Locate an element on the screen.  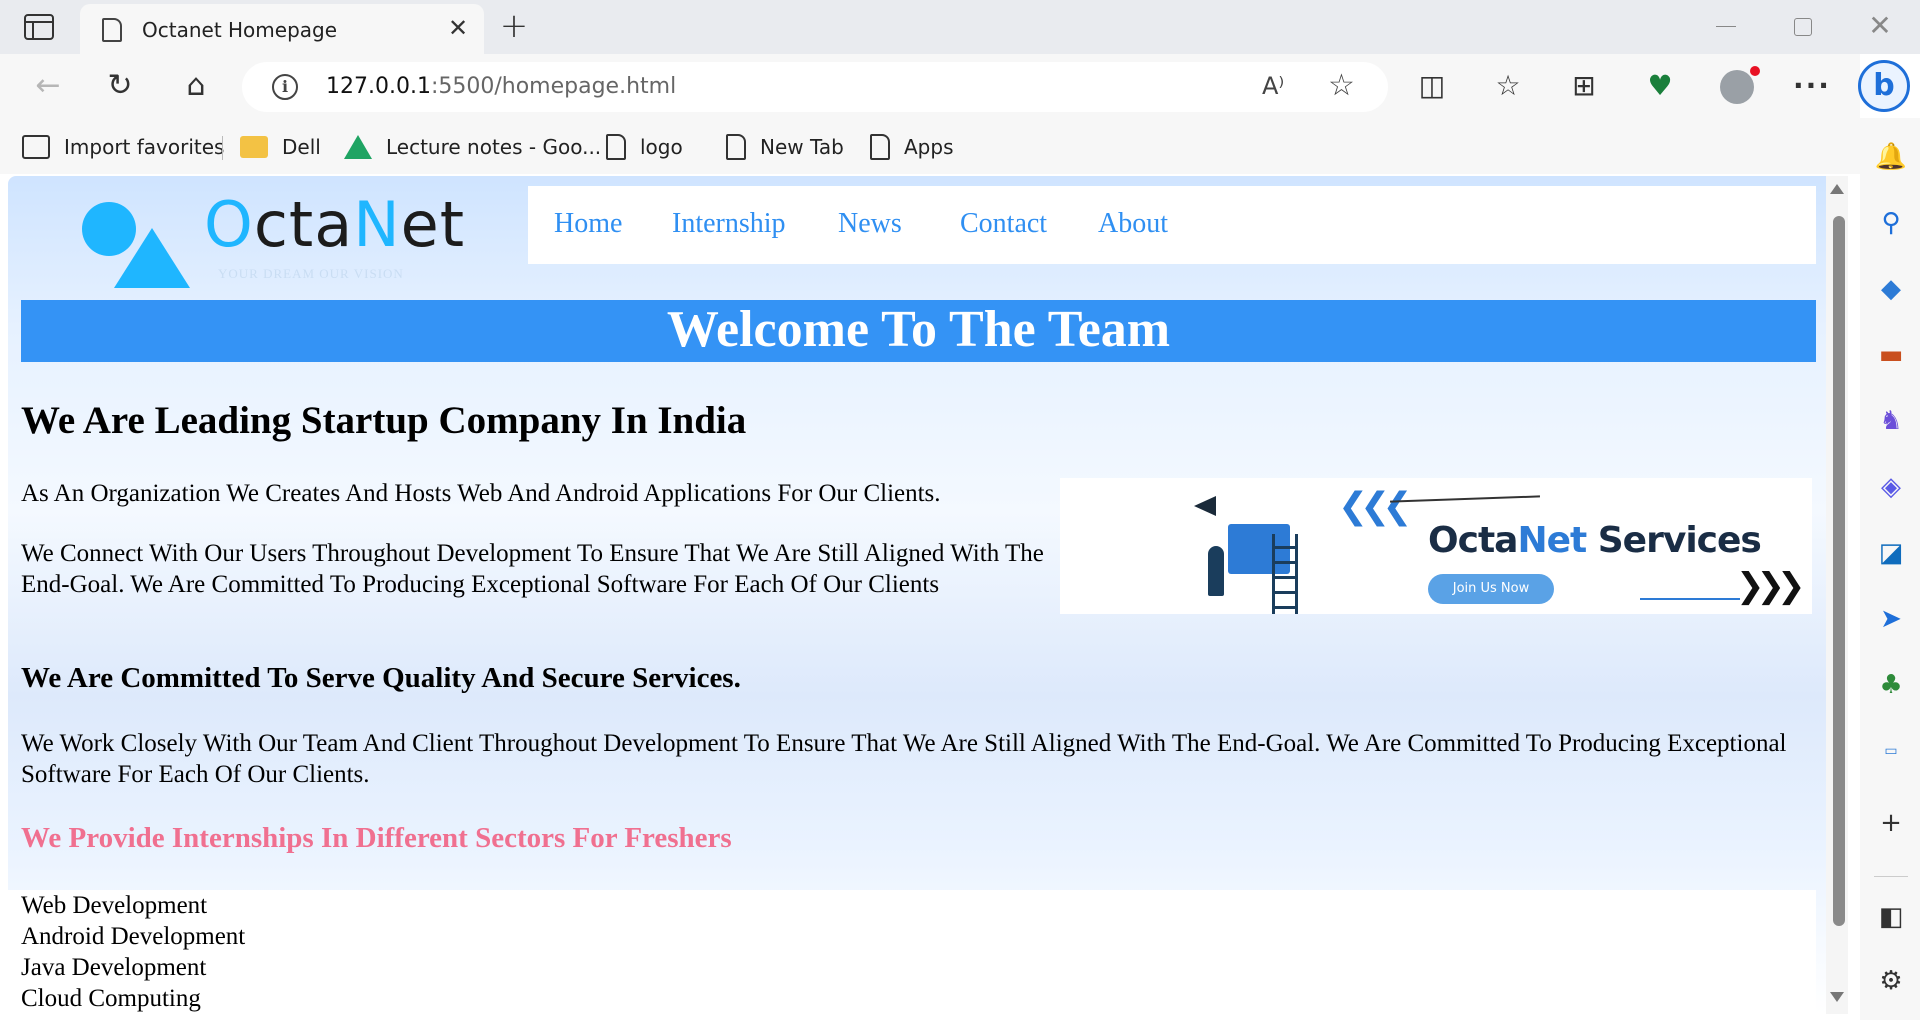
microsoft-365-icon: ◈ is located at coordinates (1891, 487).